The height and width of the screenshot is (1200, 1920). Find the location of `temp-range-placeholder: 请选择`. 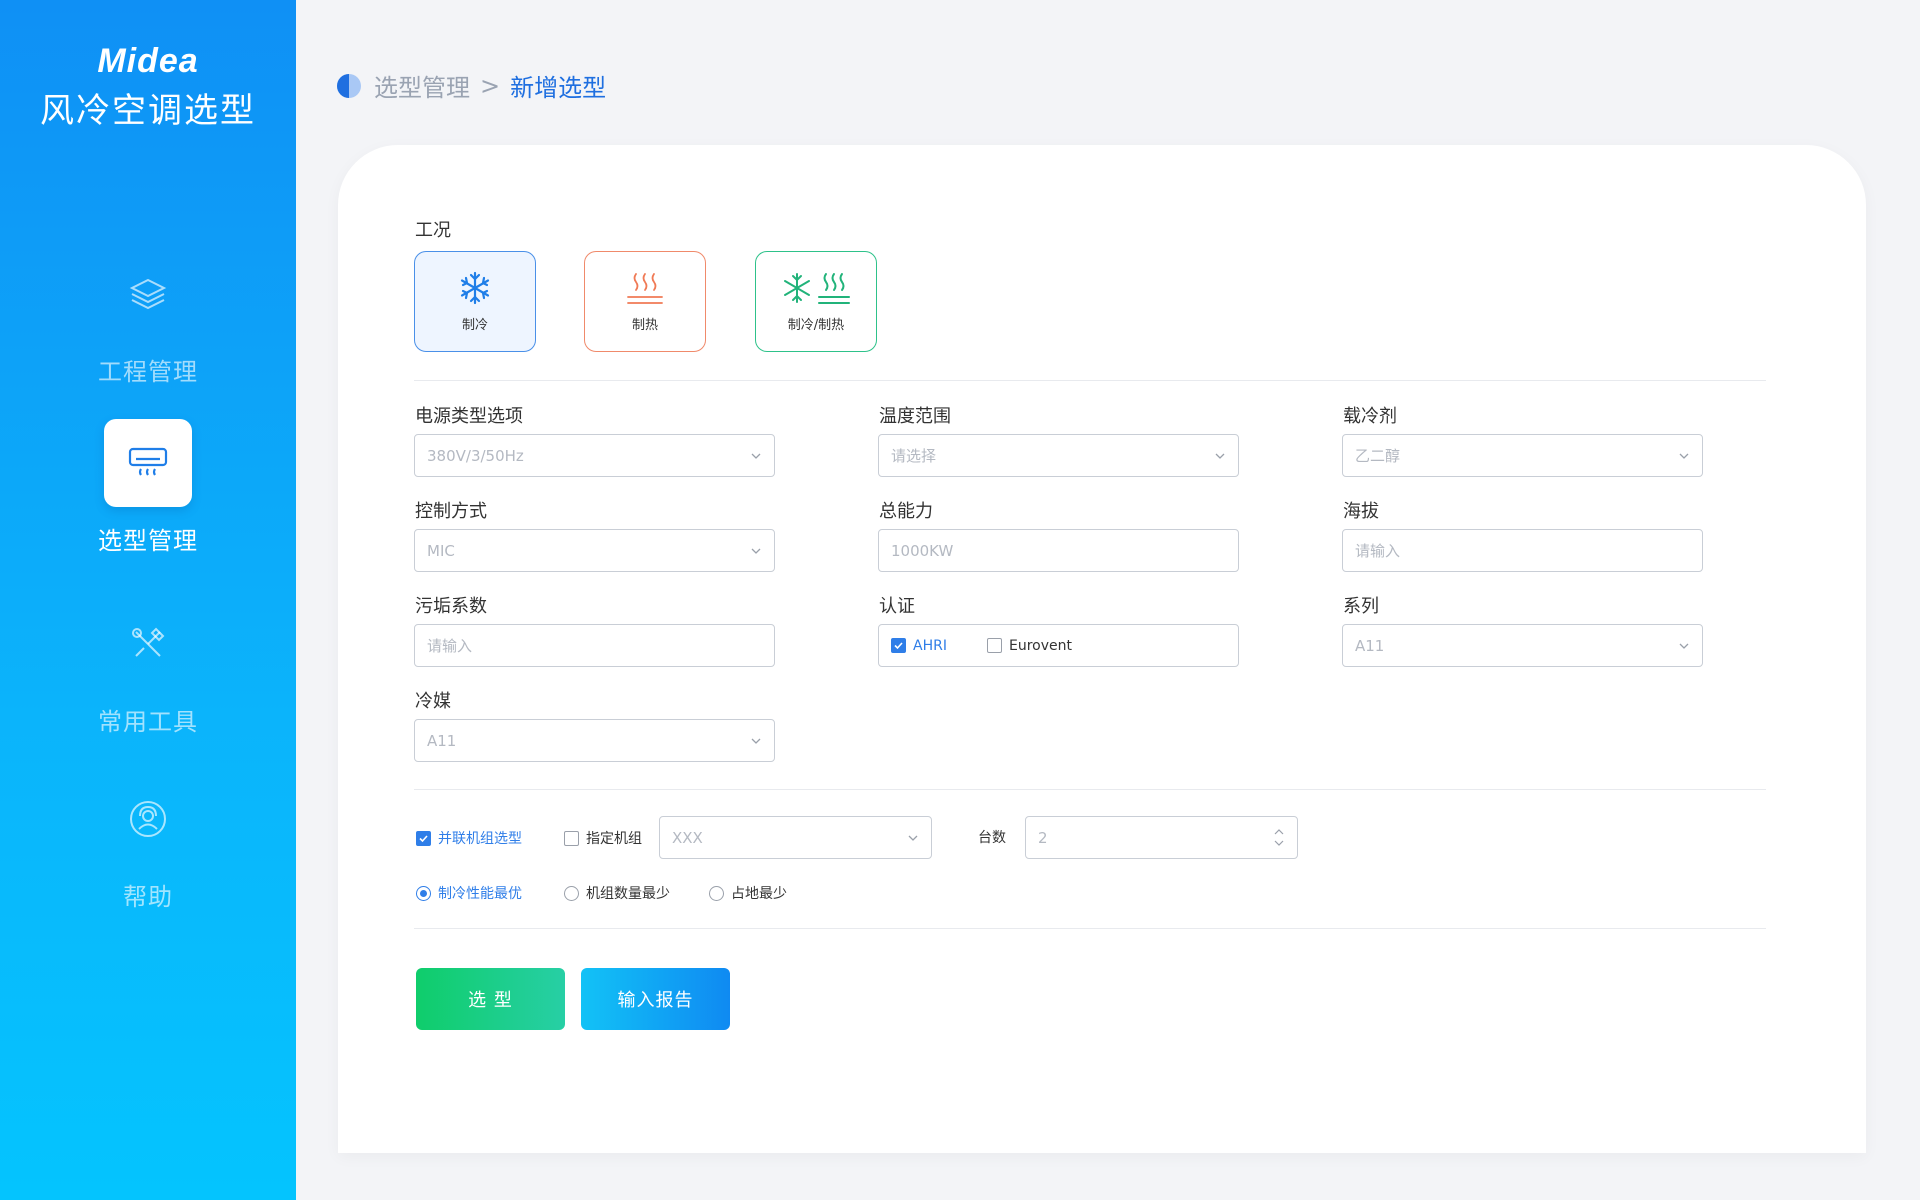

temp-range-placeholder: 请选择 is located at coordinates (914, 456).